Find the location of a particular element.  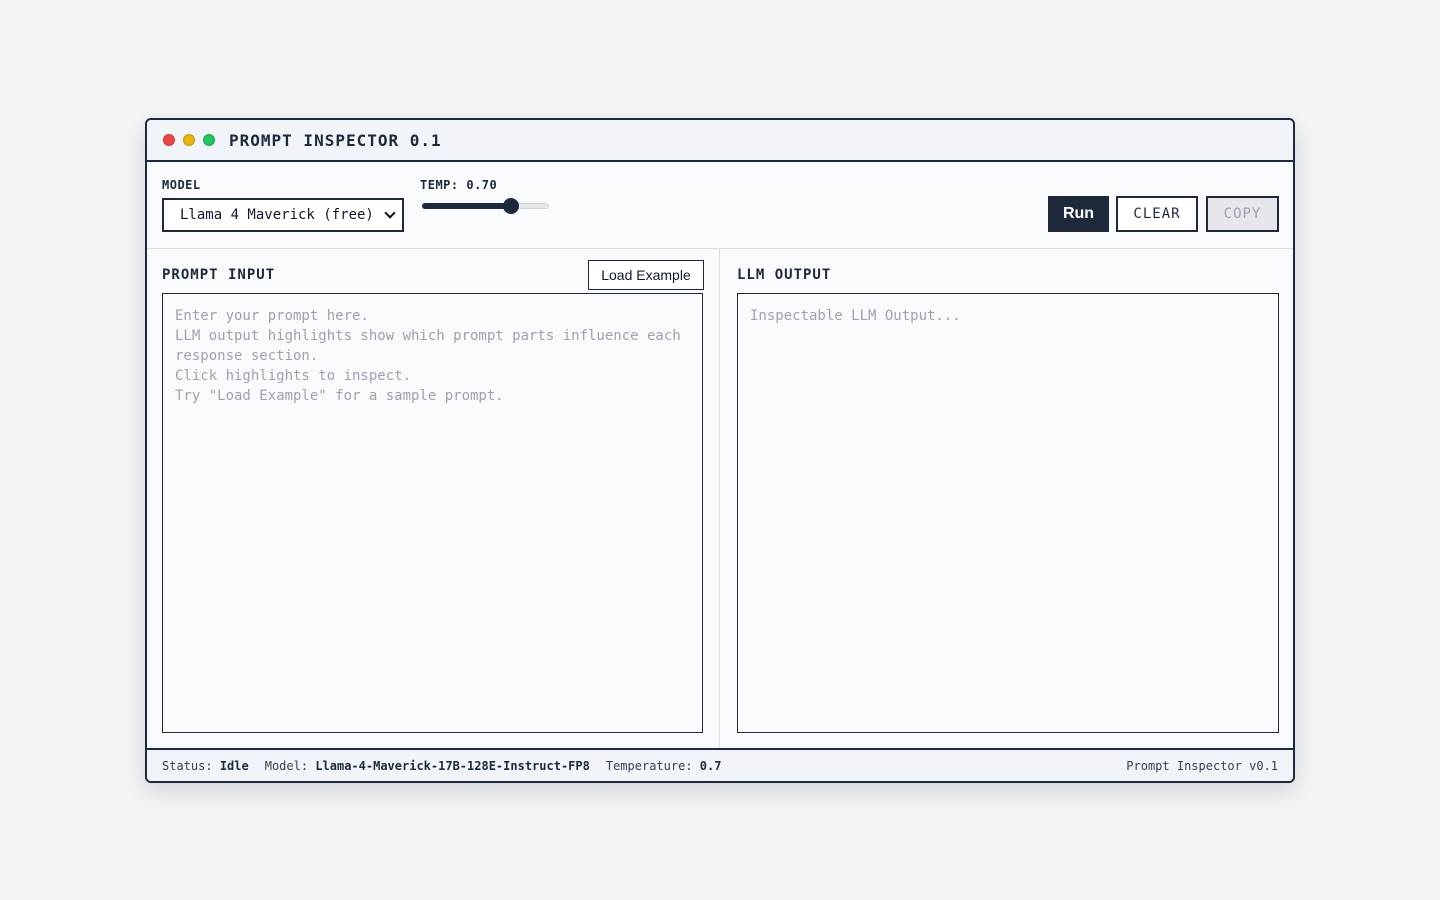

copy-button: COPY is located at coordinates (1242, 214).